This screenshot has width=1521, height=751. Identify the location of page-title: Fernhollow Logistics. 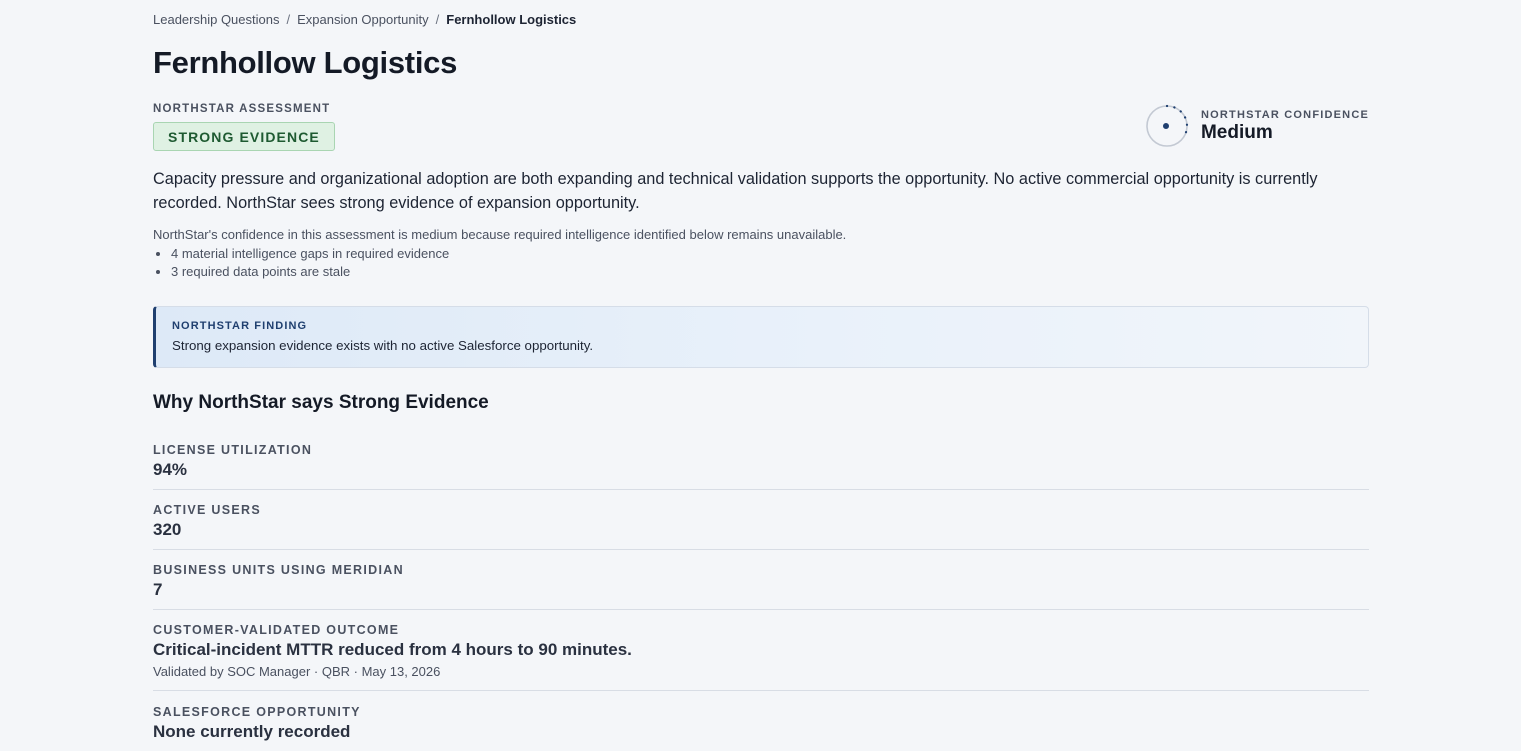
(305, 62).